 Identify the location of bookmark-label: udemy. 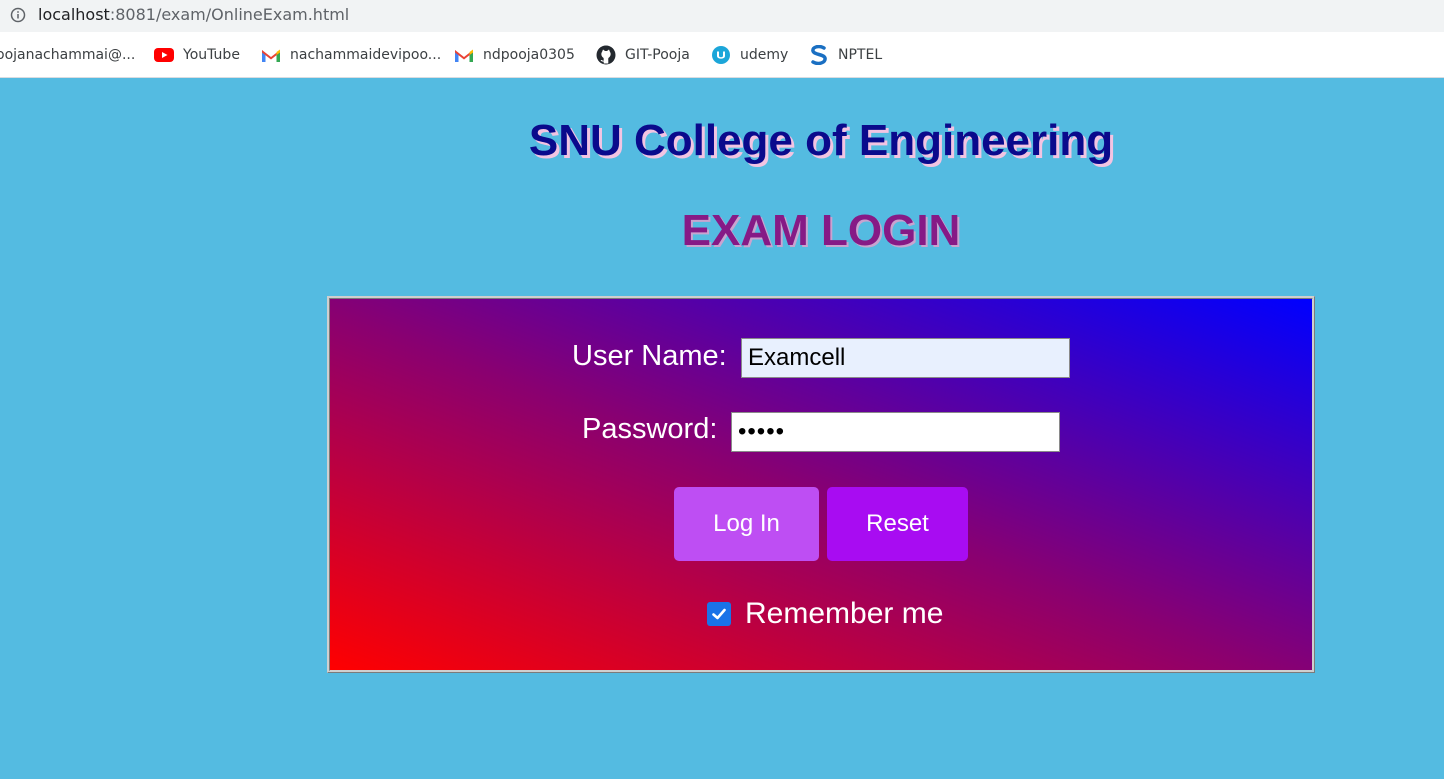
(764, 55).